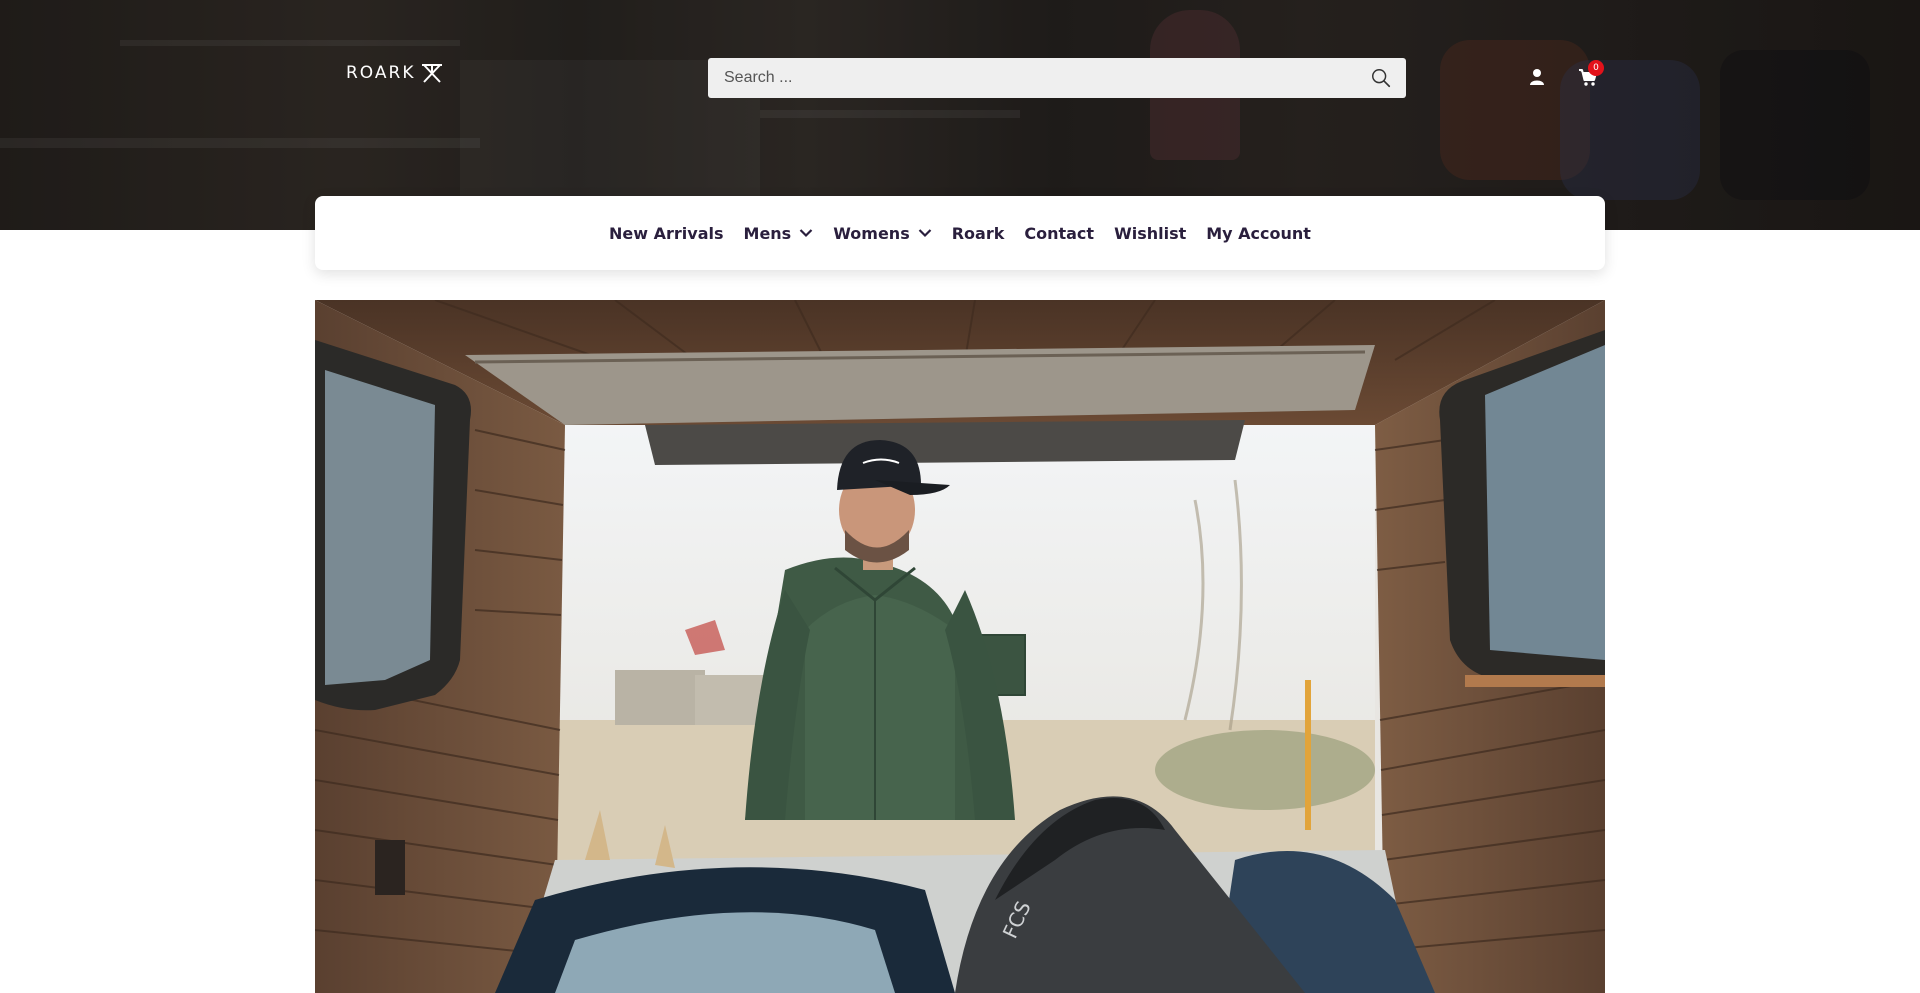 The image size is (1920, 993). I want to click on nav-item-mens: Mens, so click(779, 233).